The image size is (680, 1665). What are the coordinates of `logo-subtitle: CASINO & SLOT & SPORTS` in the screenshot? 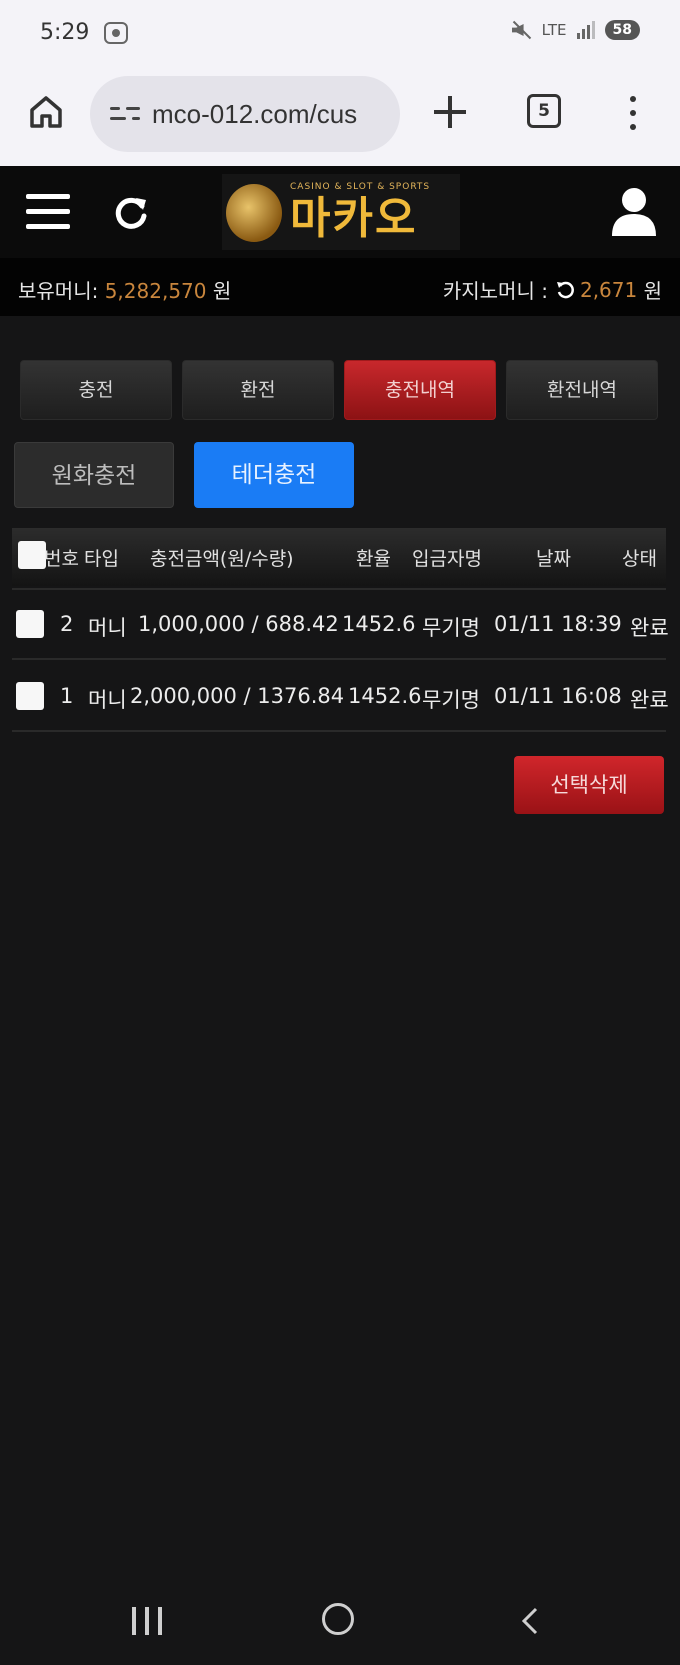 It's located at (360, 187).